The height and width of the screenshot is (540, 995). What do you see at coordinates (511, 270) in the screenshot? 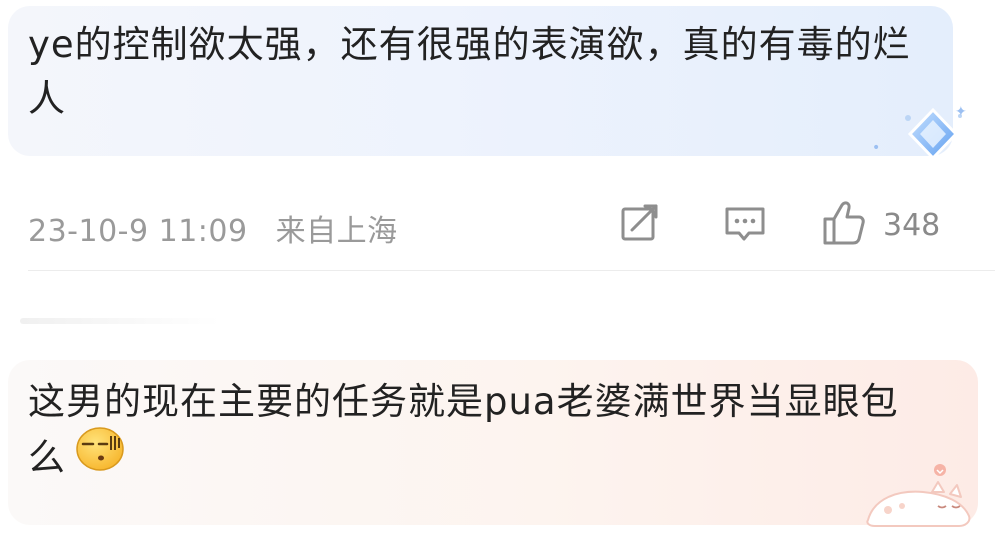
I see `comment-divider` at bounding box center [511, 270].